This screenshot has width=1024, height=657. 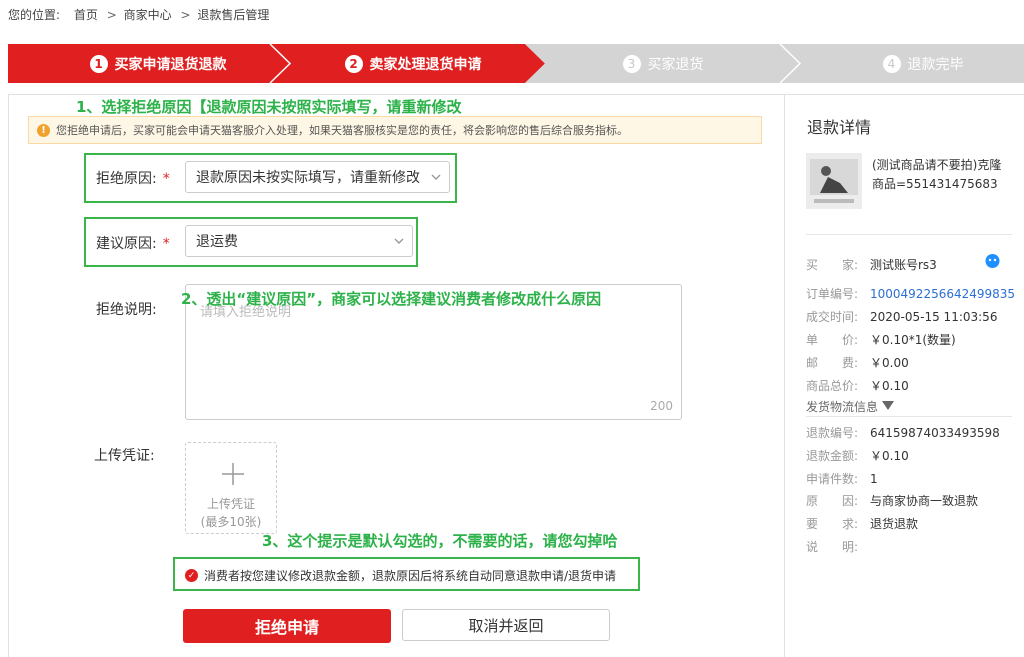 What do you see at coordinates (675, 64) in the screenshot?
I see `step-3-label: 买家退货` at bounding box center [675, 64].